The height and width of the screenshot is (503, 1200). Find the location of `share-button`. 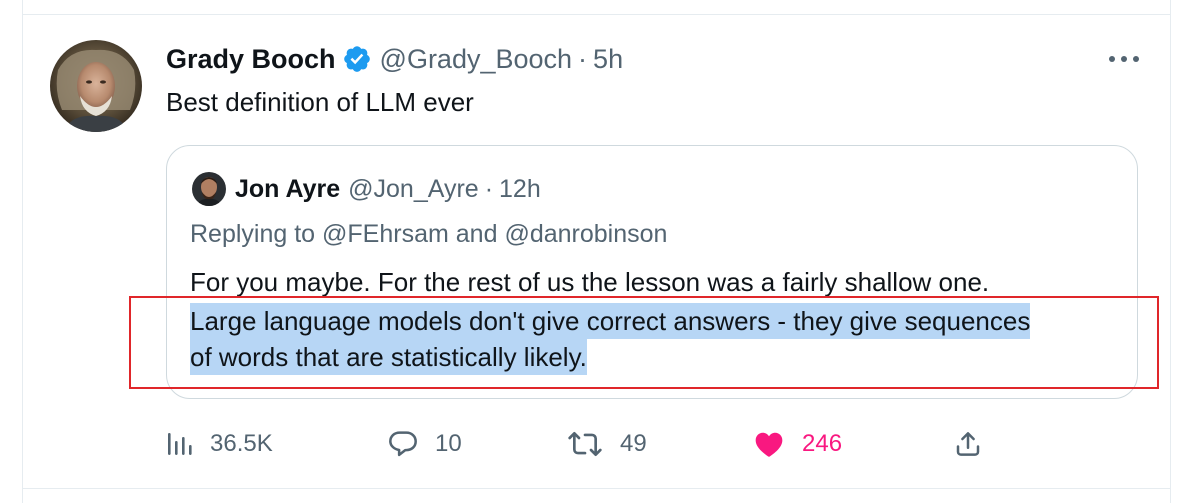

share-button is located at coordinates (968, 444).